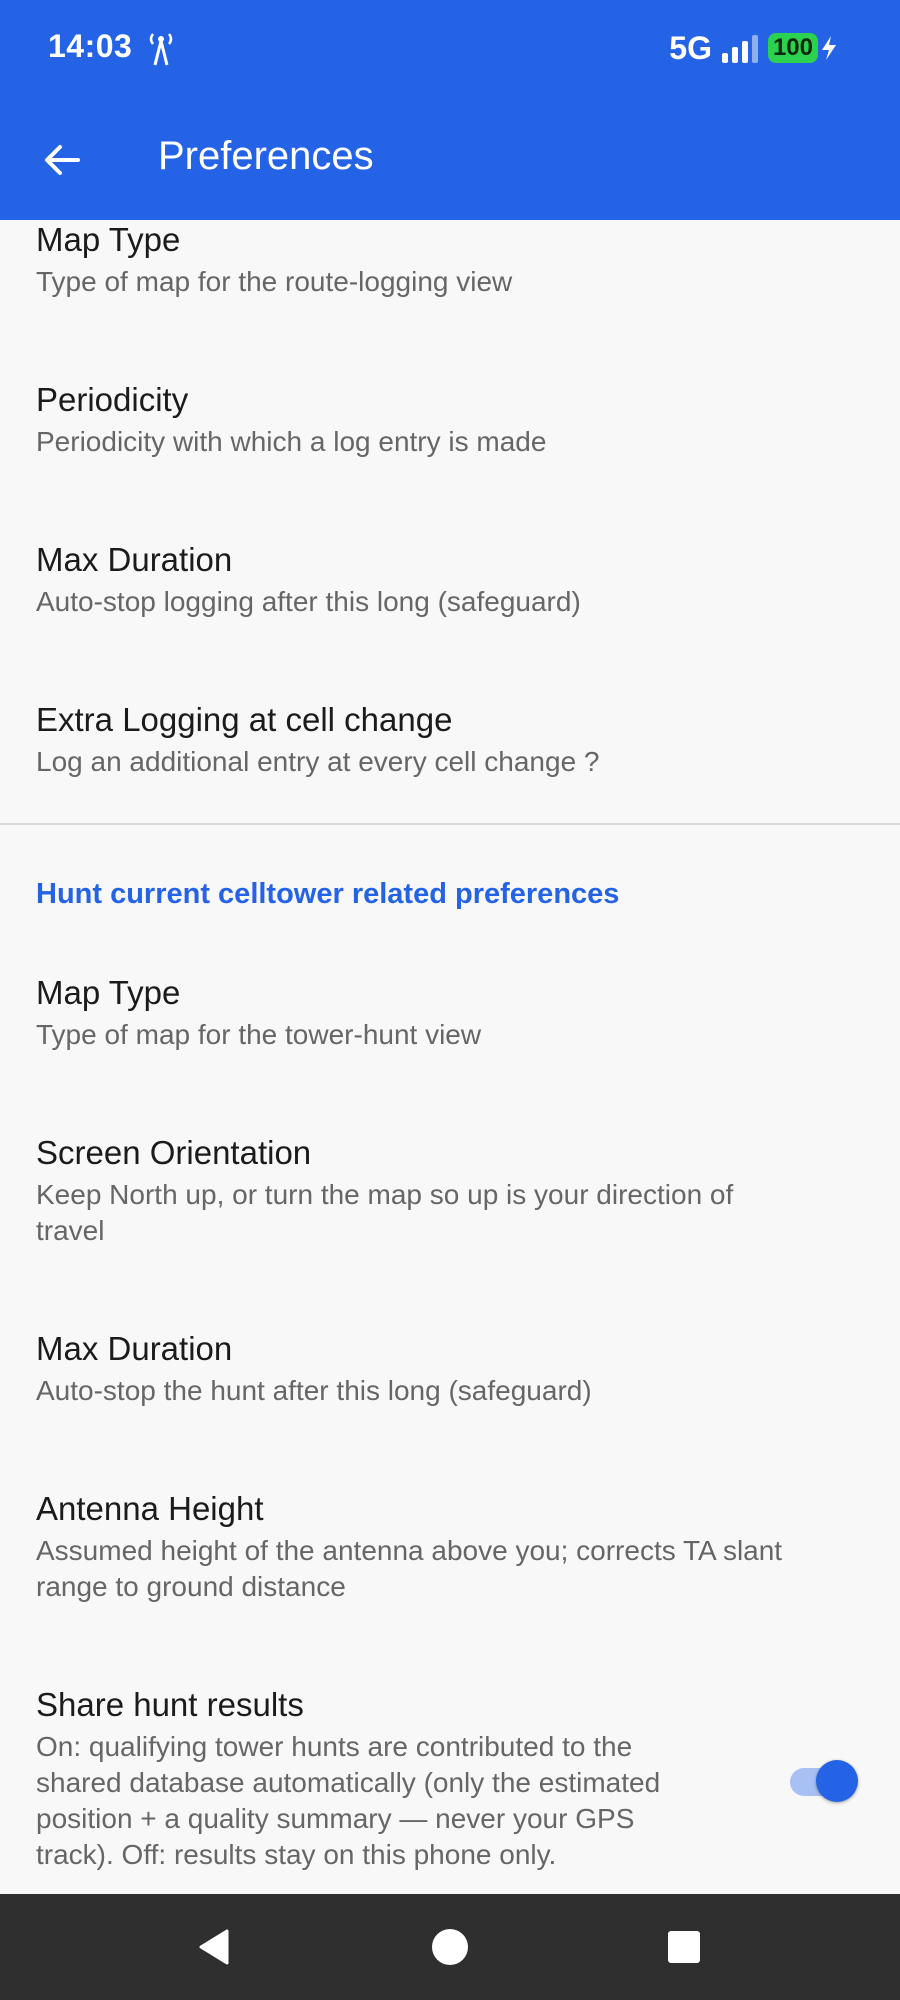 This screenshot has height=2000, width=900. What do you see at coordinates (174, 1152) in the screenshot?
I see `pref-title: Screen Orientation` at bounding box center [174, 1152].